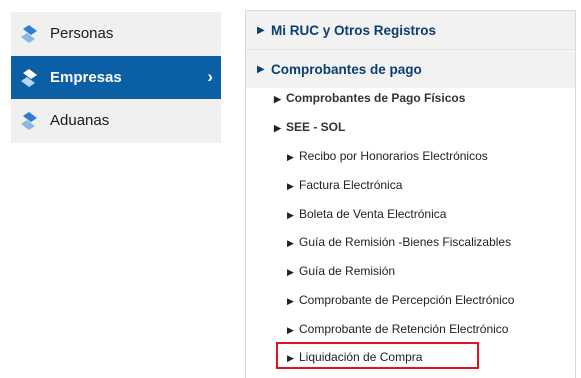  What do you see at coordinates (354, 30) in the screenshot?
I see `section-label: Mi RUC y Otros Registros` at bounding box center [354, 30].